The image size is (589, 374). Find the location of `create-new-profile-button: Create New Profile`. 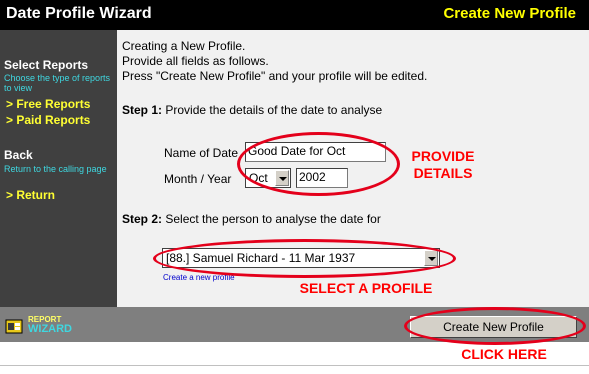

create-new-profile-button: Create New Profile is located at coordinates (493, 327).